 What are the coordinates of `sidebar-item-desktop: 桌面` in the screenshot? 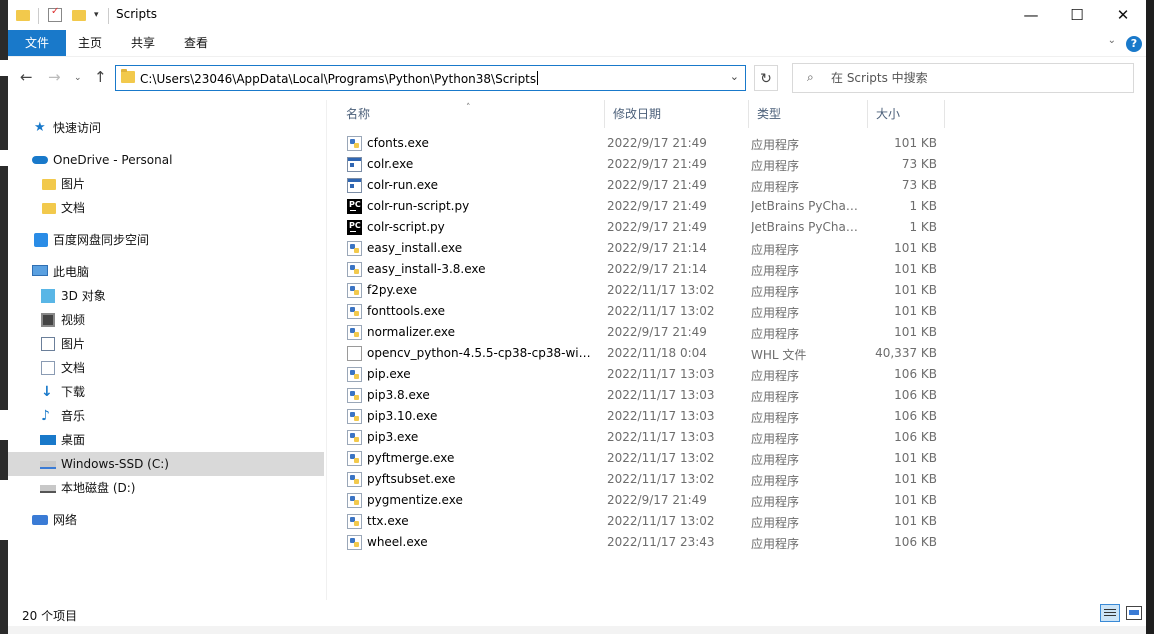 It's located at (166, 440).